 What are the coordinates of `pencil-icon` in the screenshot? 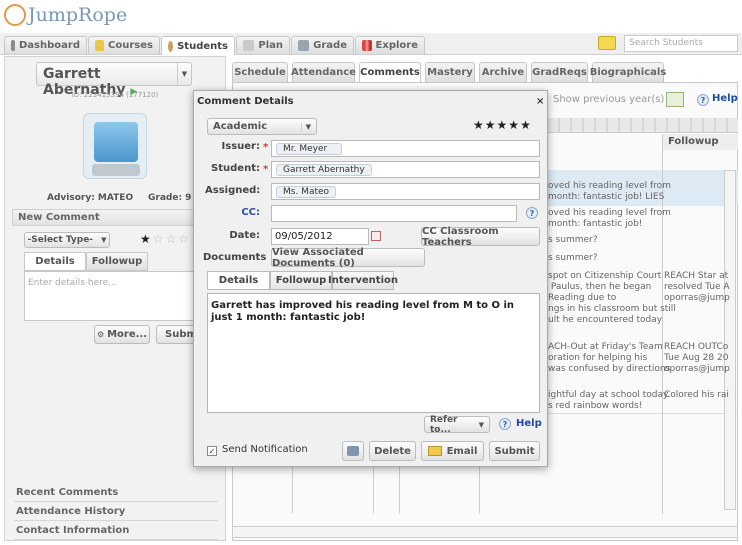 It's located at (100, 45).